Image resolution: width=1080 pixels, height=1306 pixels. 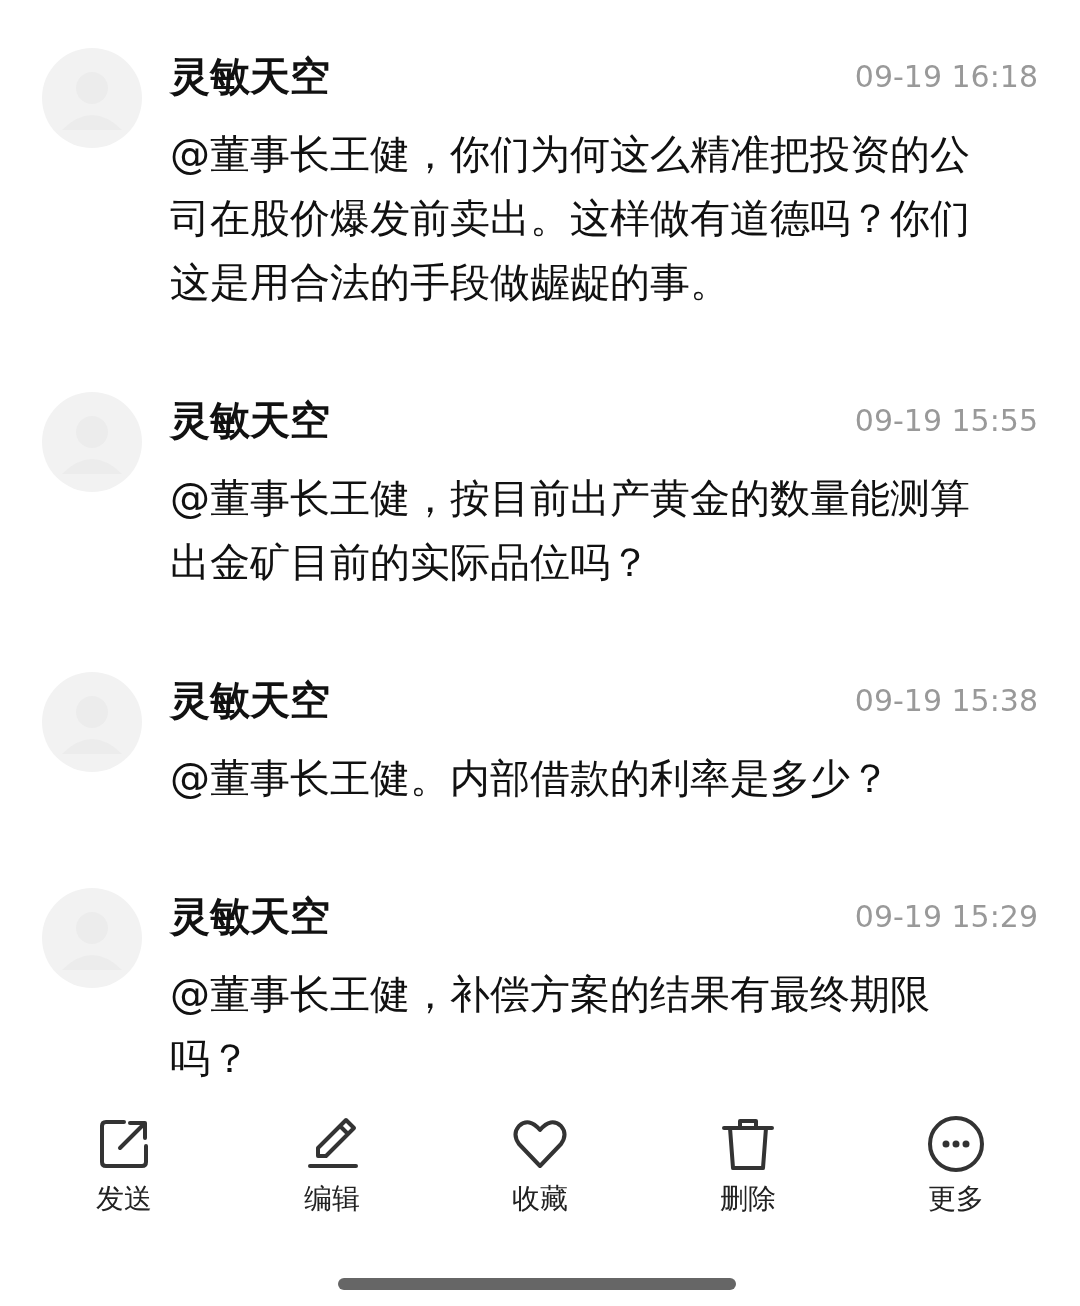 I want to click on comment-time: 09-19 15:38, so click(x=946, y=700).